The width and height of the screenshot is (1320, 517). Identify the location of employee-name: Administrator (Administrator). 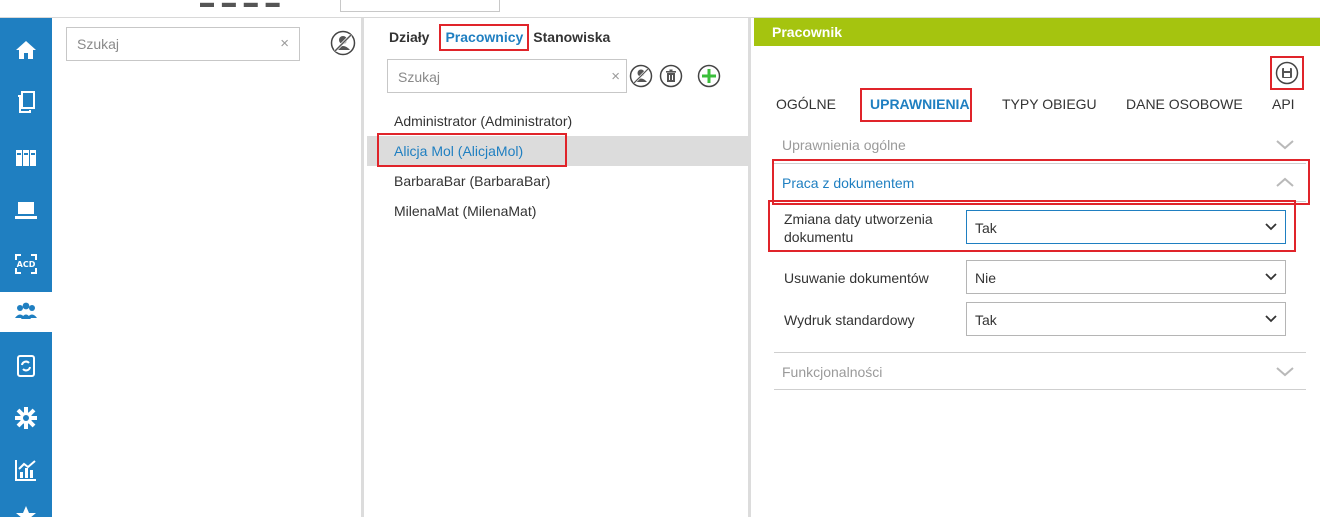
(483, 121).